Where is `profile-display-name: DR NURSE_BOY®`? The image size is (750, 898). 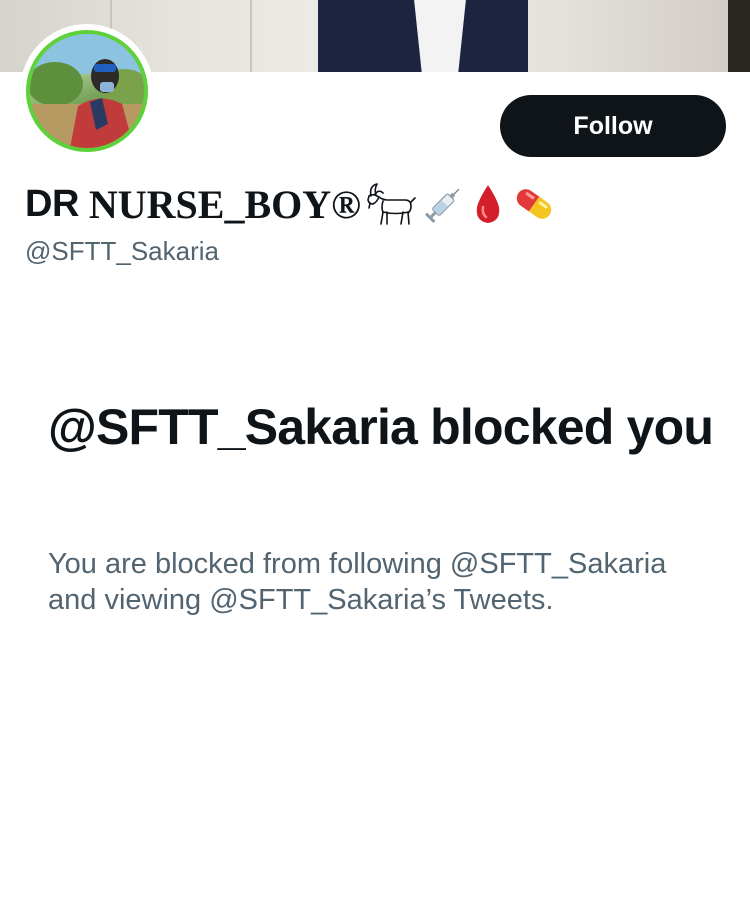 profile-display-name: DR NURSE_BOY® is located at coordinates (291, 204).